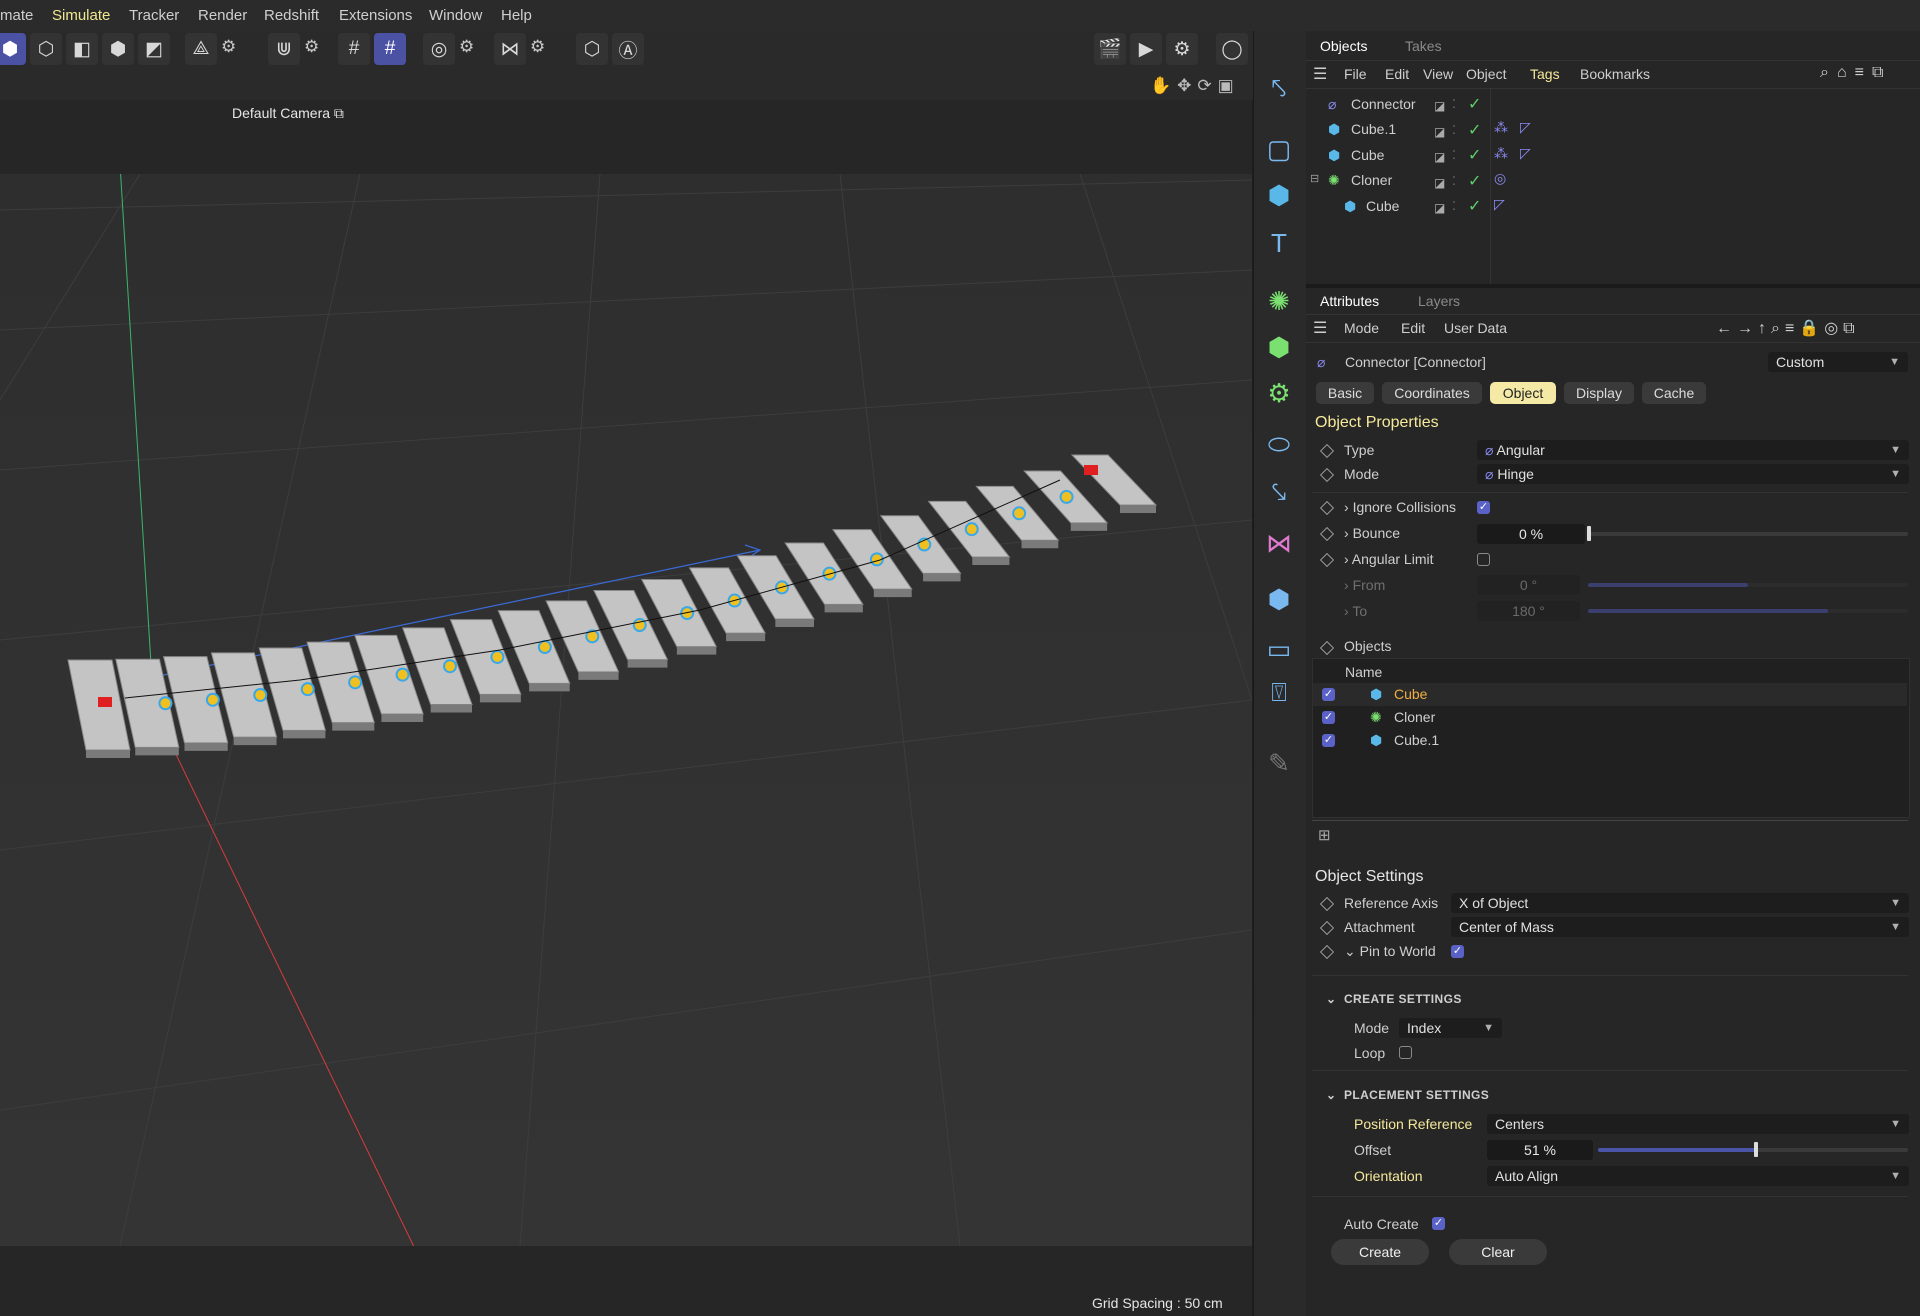  Describe the element at coordinates (1416, 740) in the screenshot. I see `list-item-cube-1: Cube.1` at that location.